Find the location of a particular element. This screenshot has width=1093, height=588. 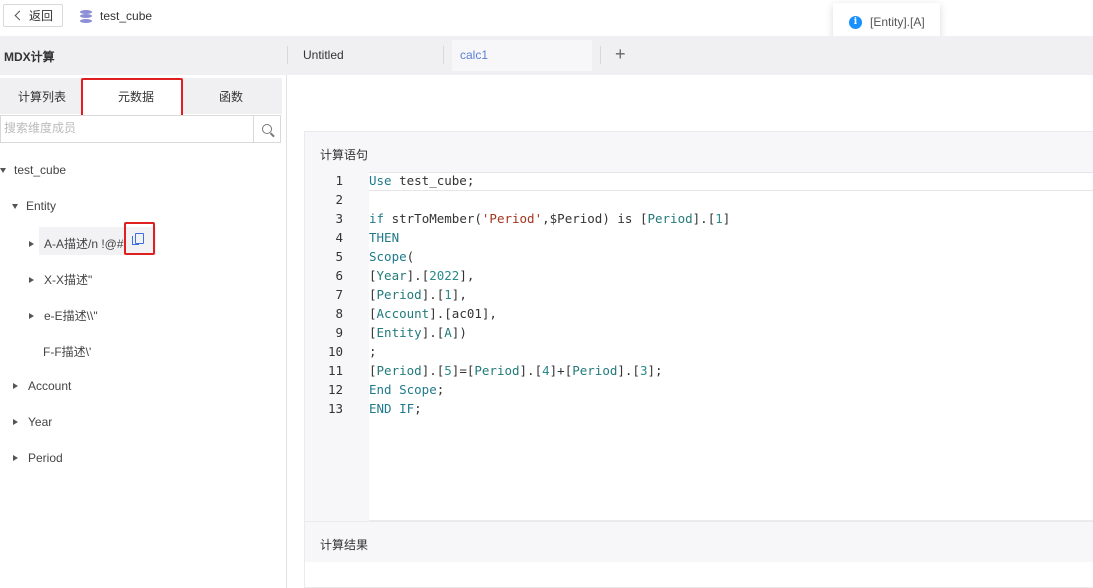

result-title: 计算结果 is located at coordinates (699, 542).